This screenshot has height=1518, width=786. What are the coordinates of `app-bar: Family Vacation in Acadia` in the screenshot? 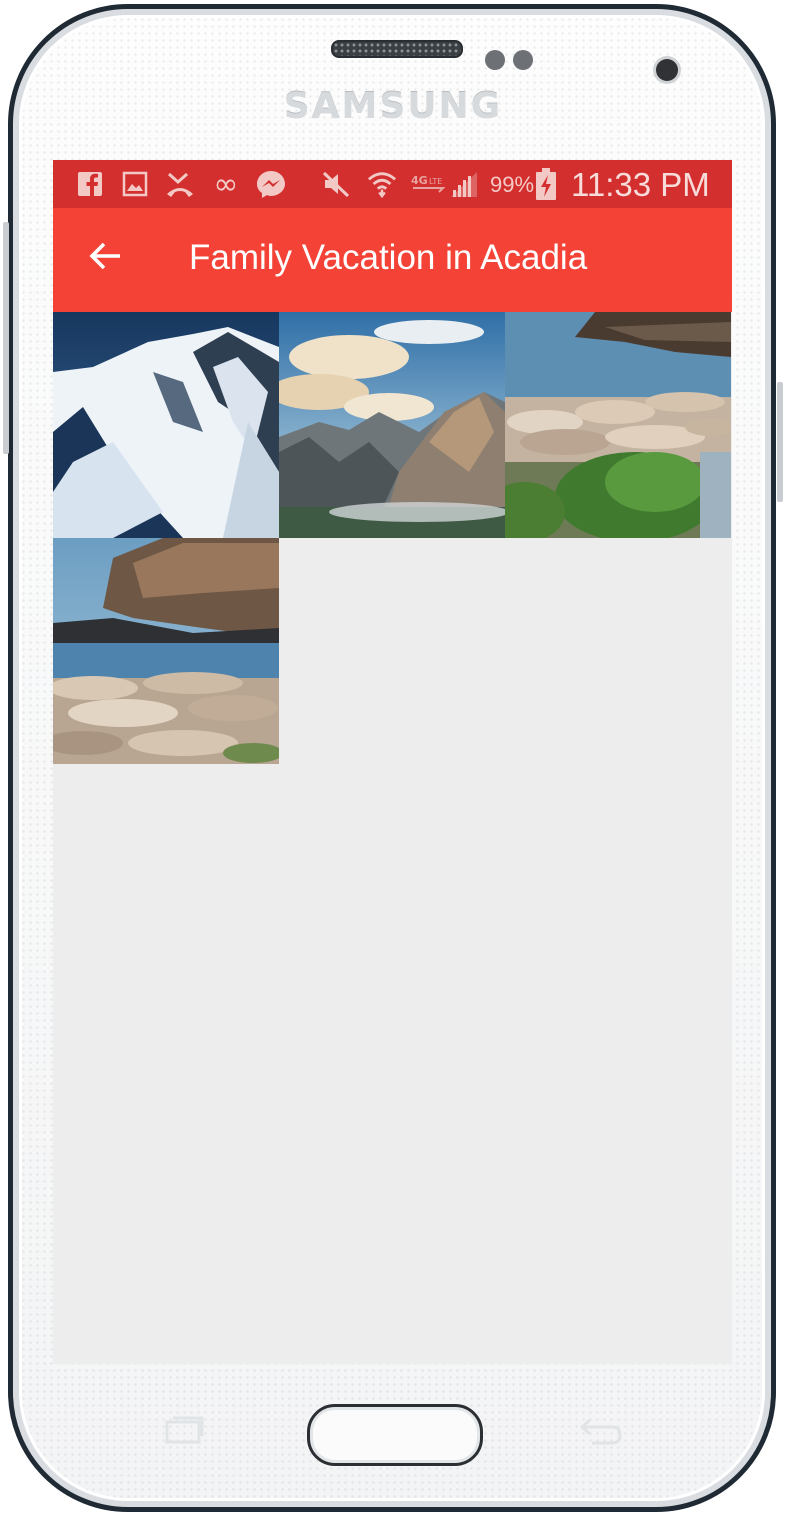 It's located at (392, 260).